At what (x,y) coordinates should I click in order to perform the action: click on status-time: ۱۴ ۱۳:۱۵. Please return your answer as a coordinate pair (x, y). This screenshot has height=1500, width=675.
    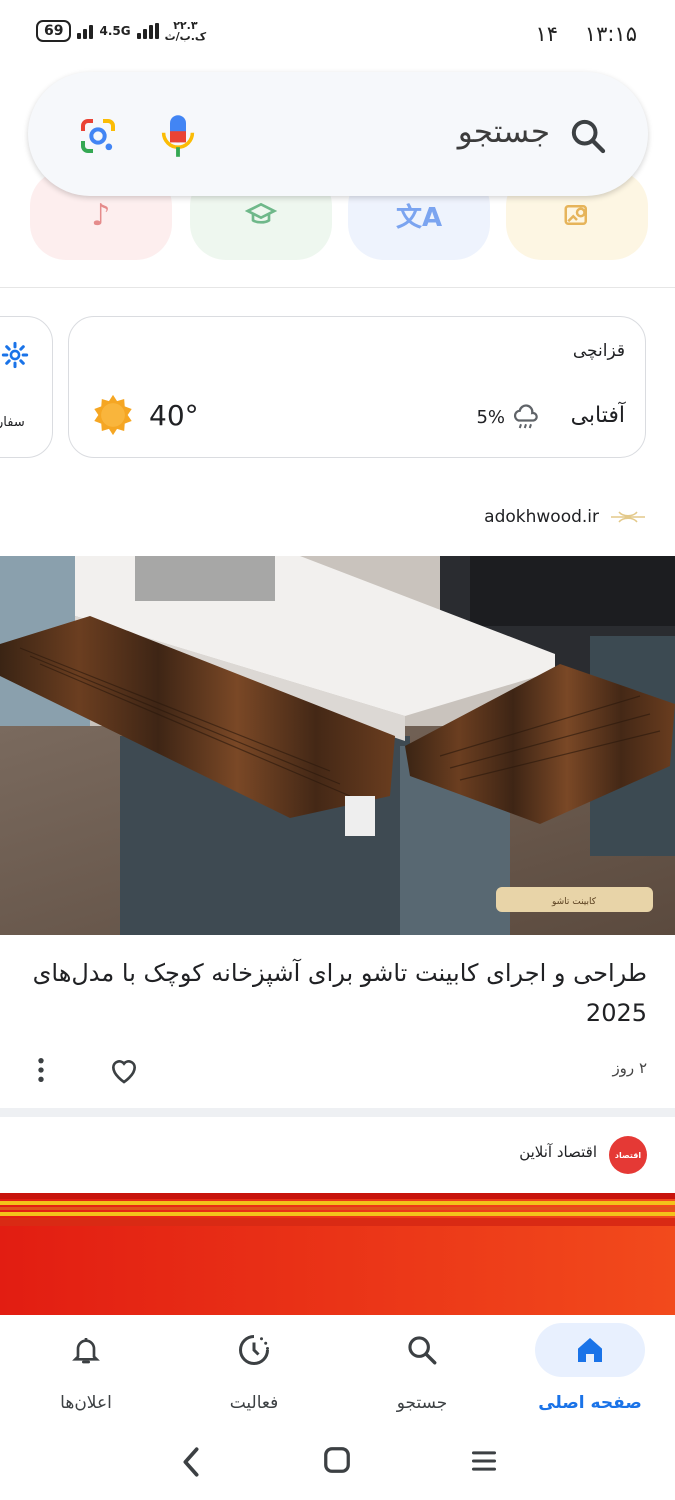
    Looking at the image, I should click on (586, 34).